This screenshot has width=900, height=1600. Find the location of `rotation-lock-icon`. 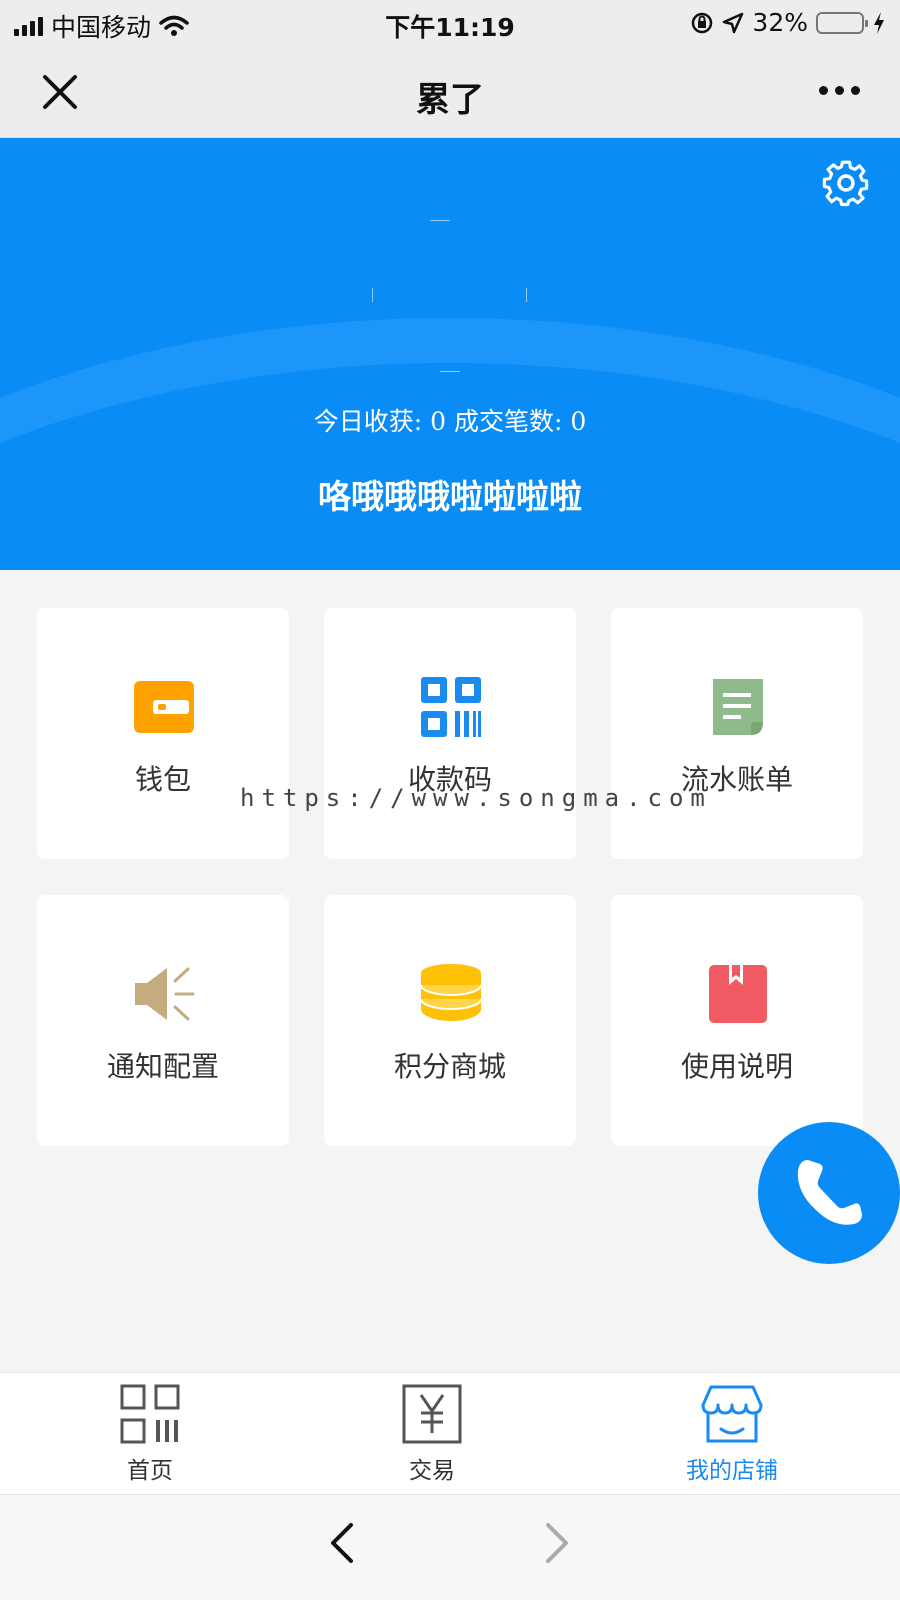

rotation-lock-icon is located at coordinates (702, 22).